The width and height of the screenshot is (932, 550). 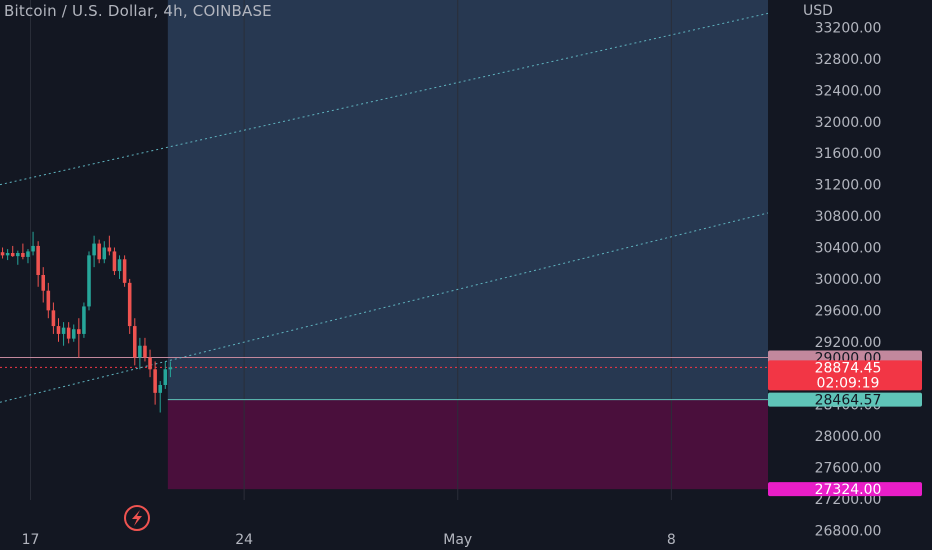 I want to click on price-tag-value: 28464.57, so click(x=848, y=401).